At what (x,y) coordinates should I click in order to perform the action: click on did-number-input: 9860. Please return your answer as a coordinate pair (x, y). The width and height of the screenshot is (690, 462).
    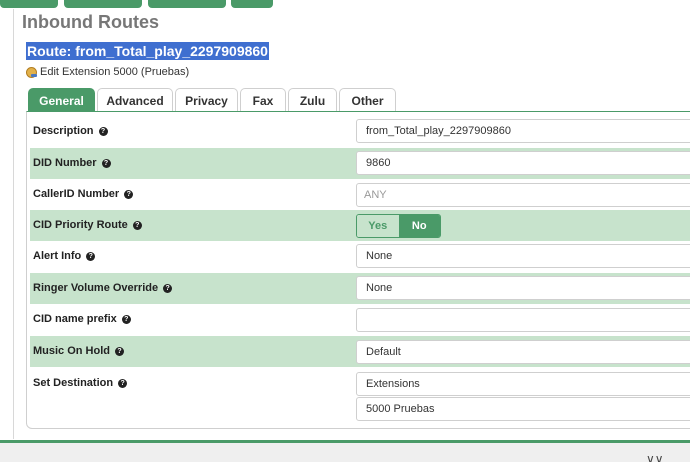
    Looking at the image, I should click on (523, 163).